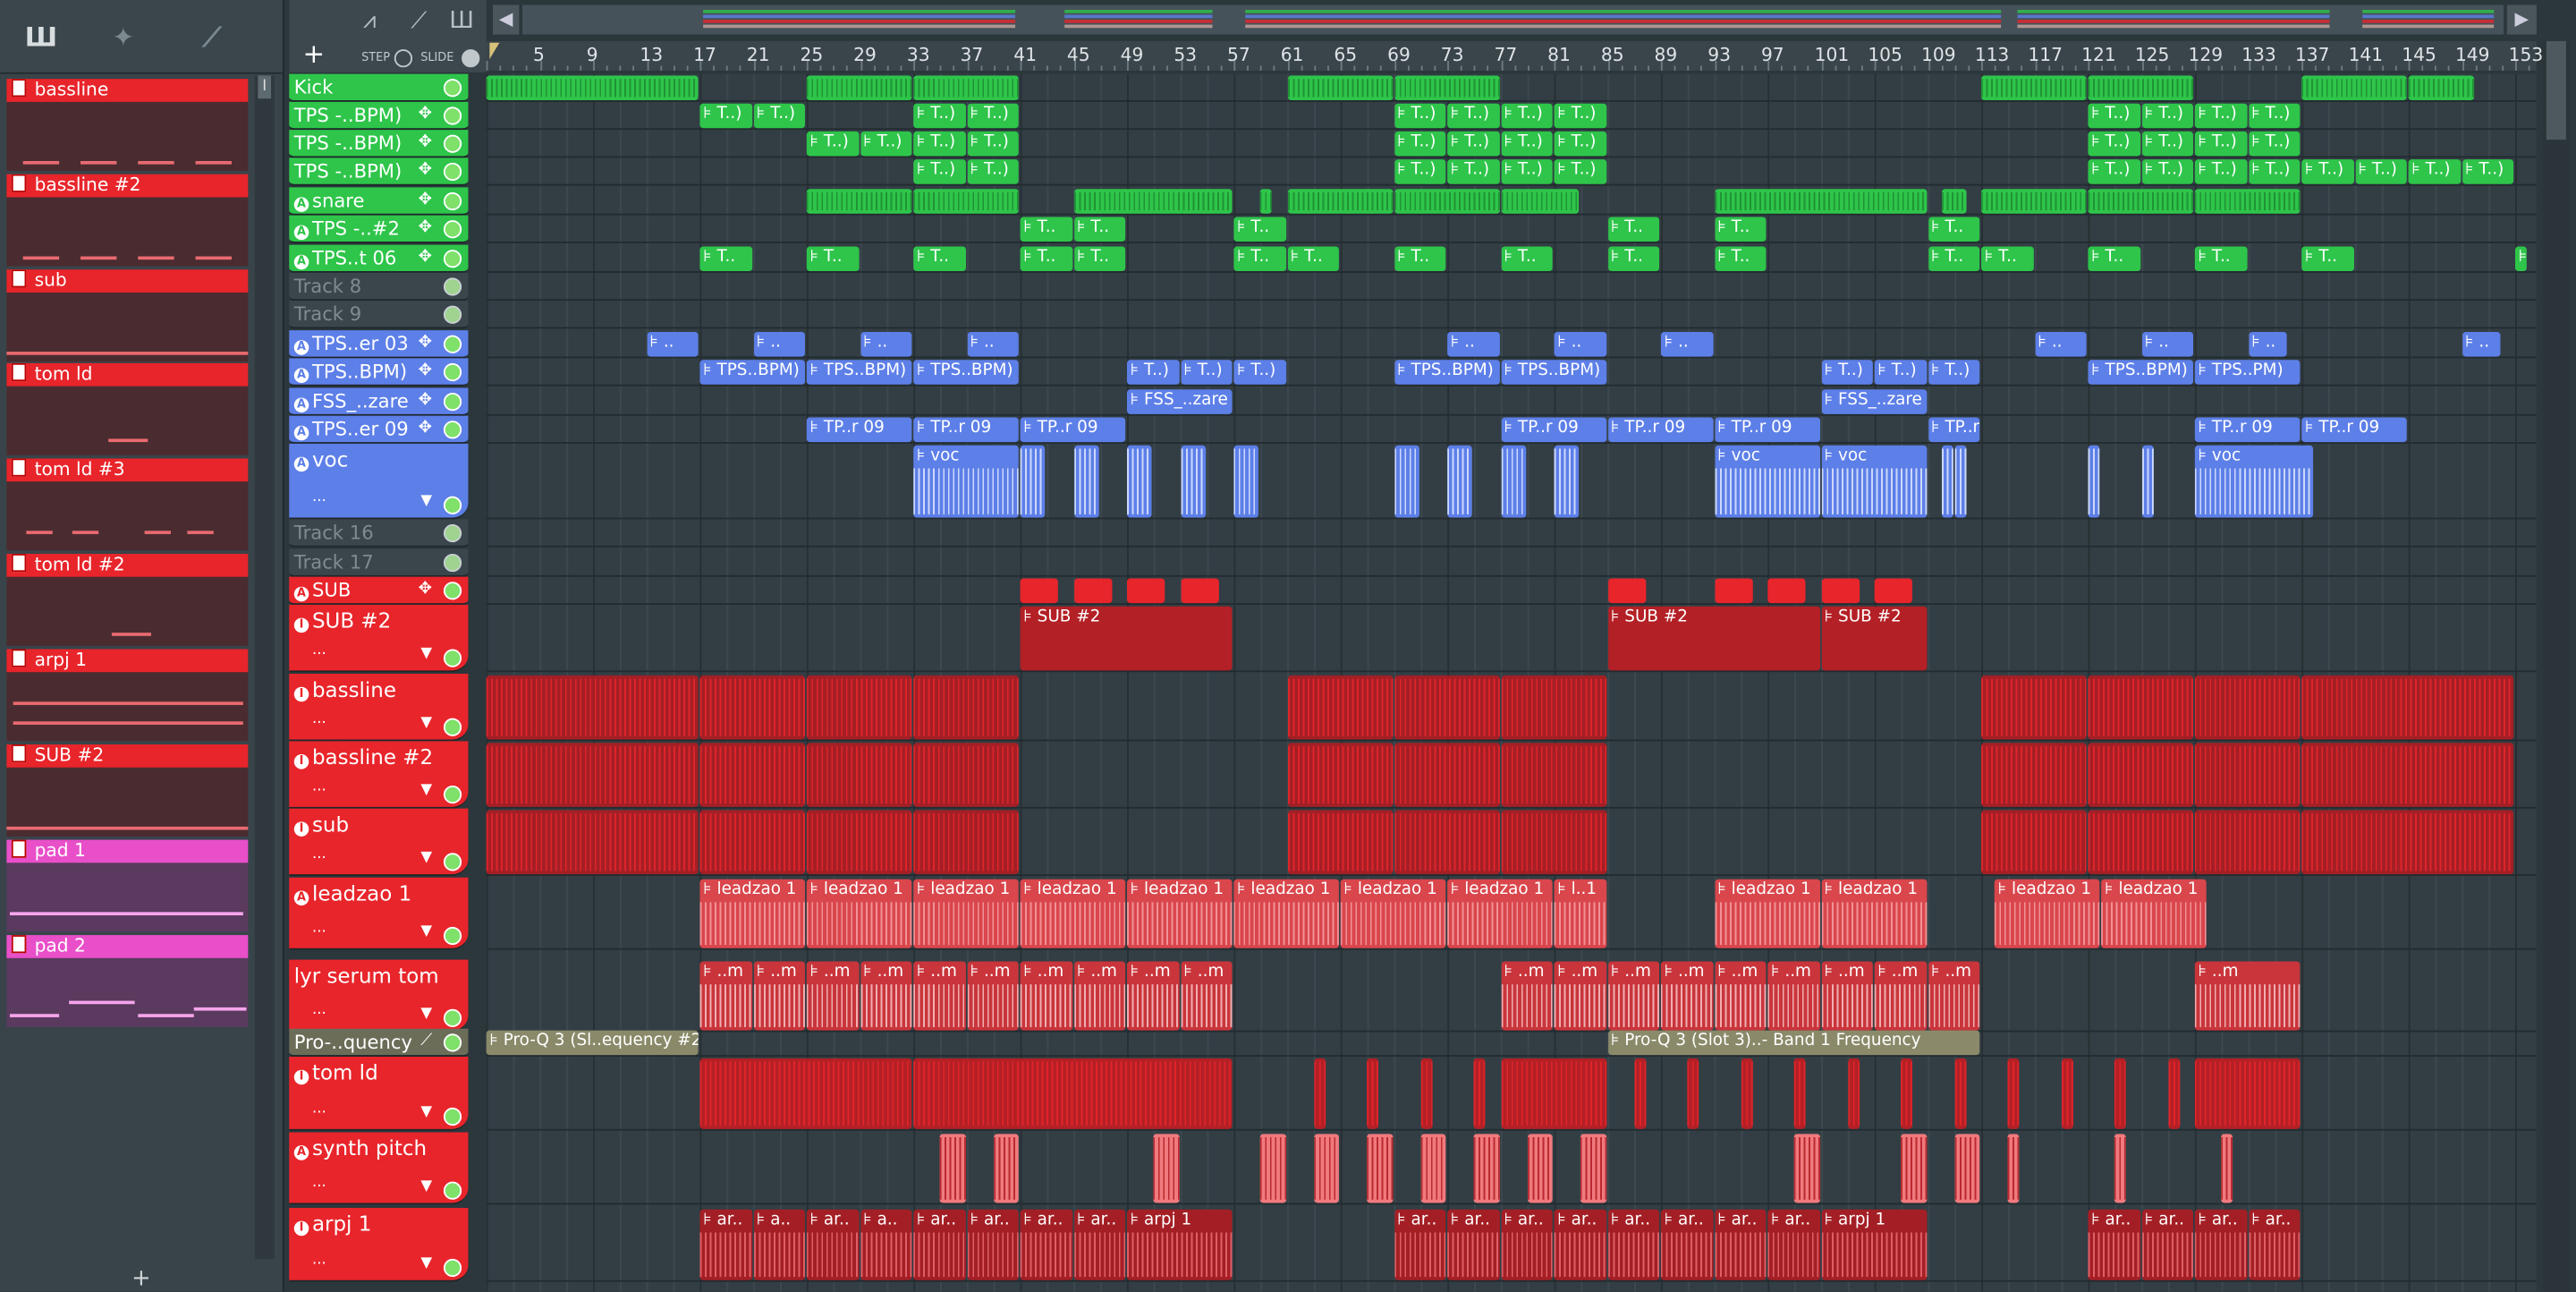  Describe the element at coordinates (344, 690) in the screenshot. I see `track-name: Ibassline` at that location.